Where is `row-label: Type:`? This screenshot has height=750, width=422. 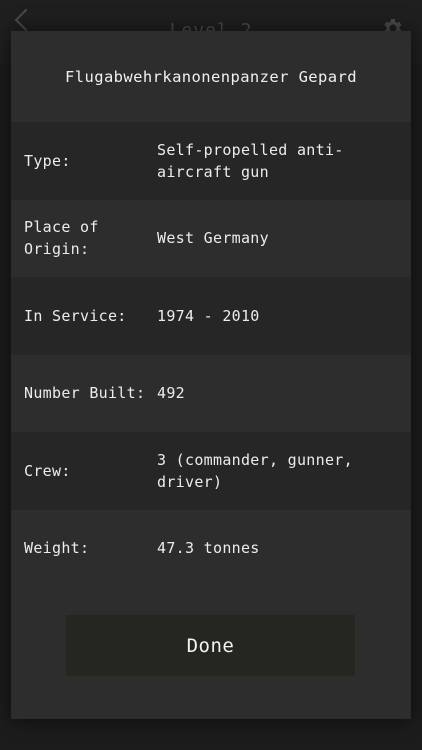
row-label: Type: is located at coordinates (47, 160).